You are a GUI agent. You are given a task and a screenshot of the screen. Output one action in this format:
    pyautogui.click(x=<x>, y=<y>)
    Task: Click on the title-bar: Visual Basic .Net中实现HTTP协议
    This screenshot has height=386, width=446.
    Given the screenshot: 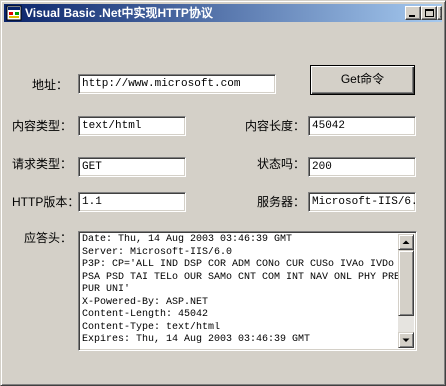 What is the action you would take?
    pyautogui.click(x=223, y=13)
    